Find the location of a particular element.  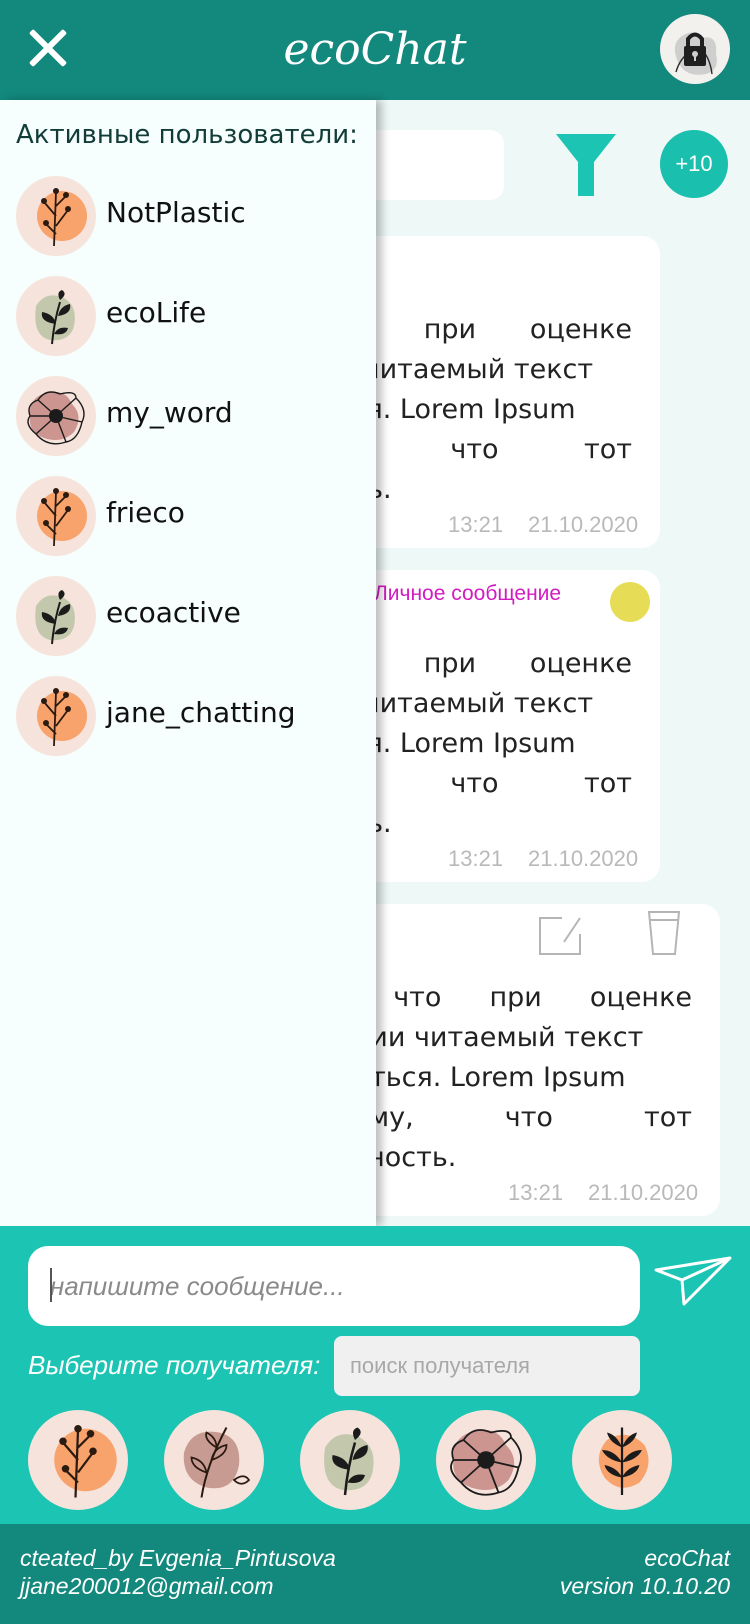

unread-dot is located at coordinates (630, 602).